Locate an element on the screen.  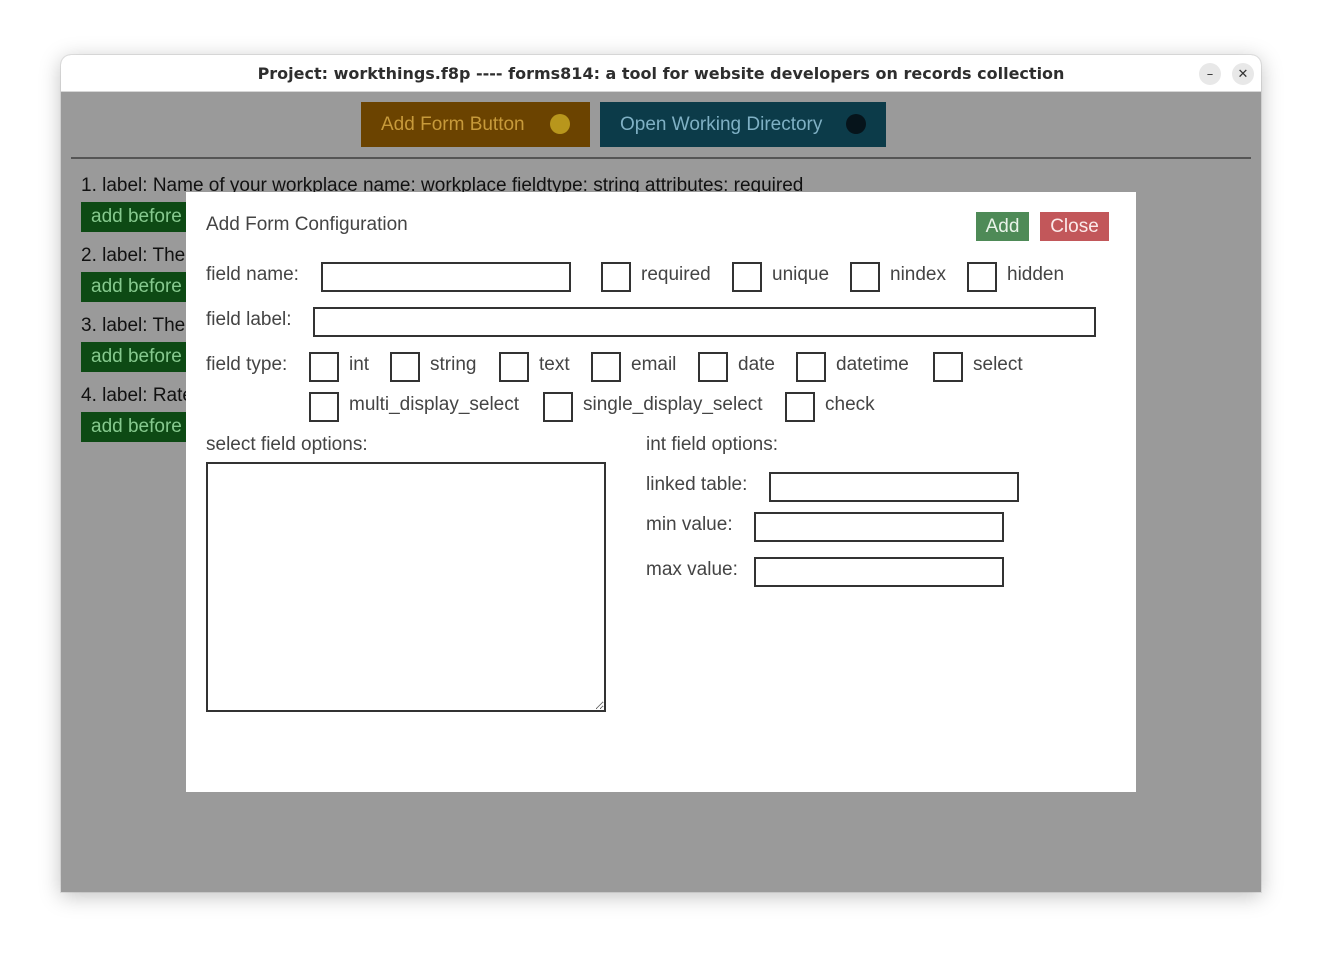
type-select-label: select is located at coordinates (998, 364).